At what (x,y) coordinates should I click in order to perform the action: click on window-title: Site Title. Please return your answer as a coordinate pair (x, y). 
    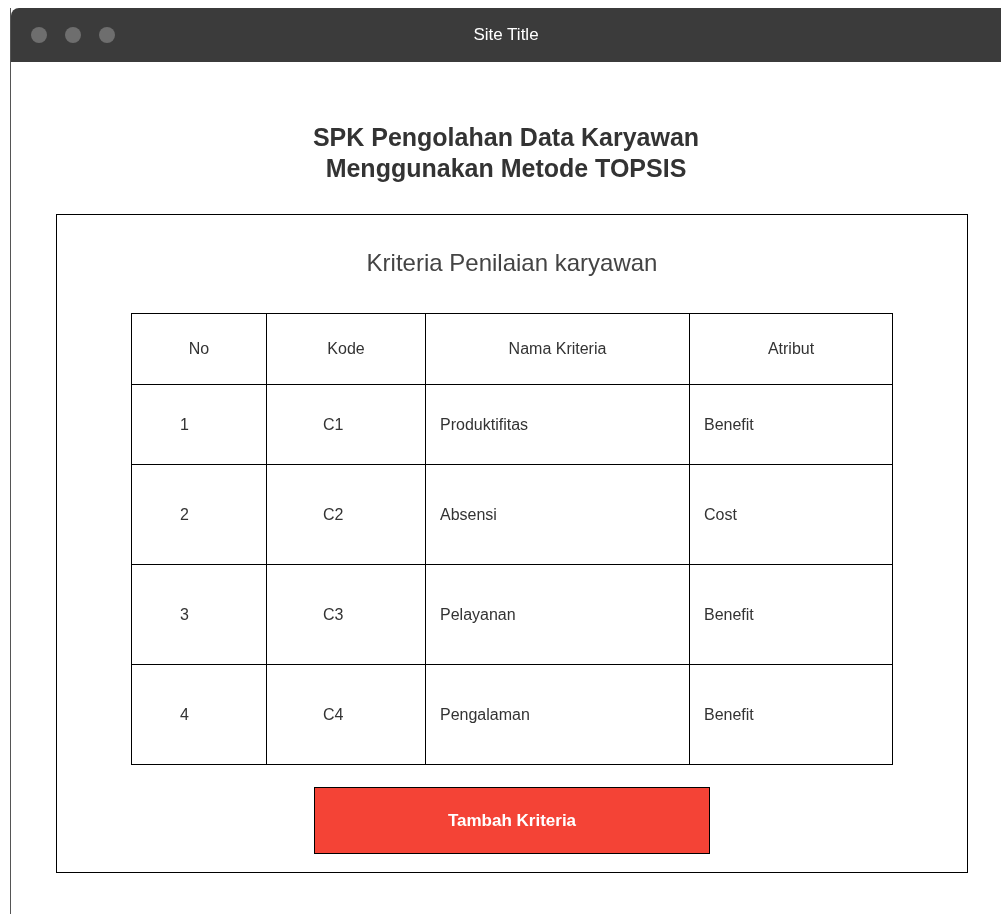
    Looking at the image, I should click on (506, 35).